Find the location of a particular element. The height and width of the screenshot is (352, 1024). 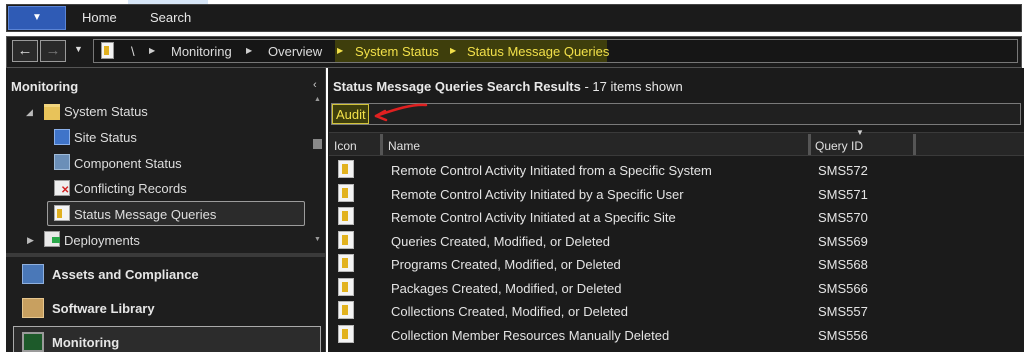

row-name: Programs Created, Modified, or Deleted is located at coordinates (506, 264).